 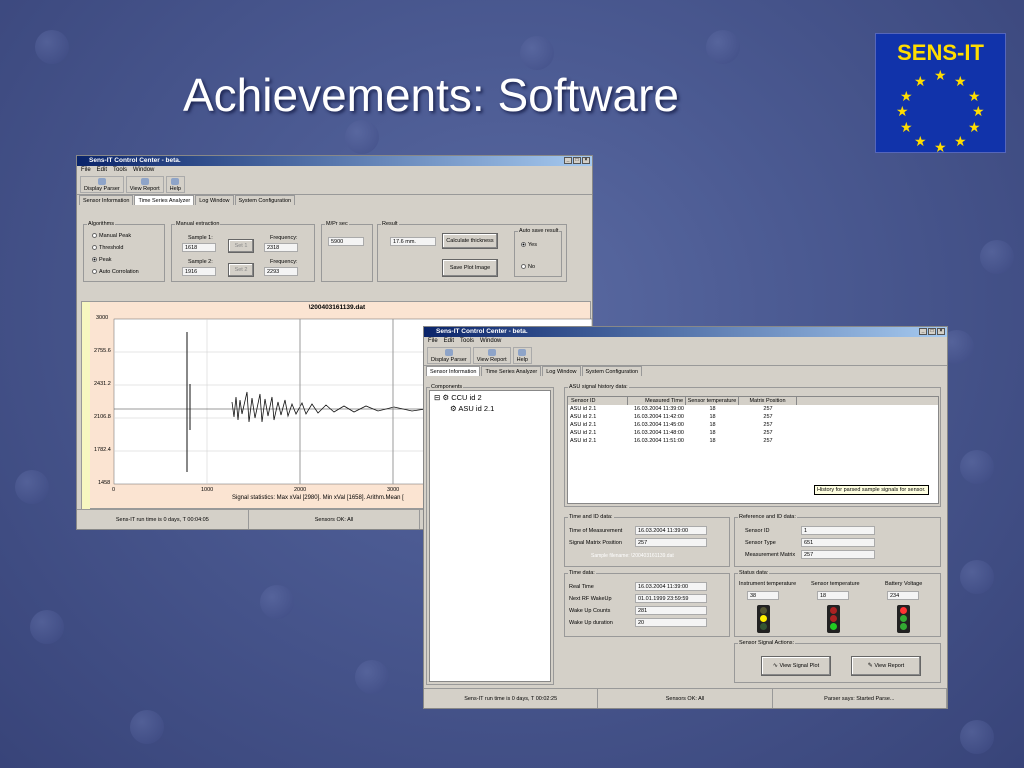 I want to click on status-runtime: Sens-IT run time is 0 days, T 00:04:05, so click(x=163, y=519).